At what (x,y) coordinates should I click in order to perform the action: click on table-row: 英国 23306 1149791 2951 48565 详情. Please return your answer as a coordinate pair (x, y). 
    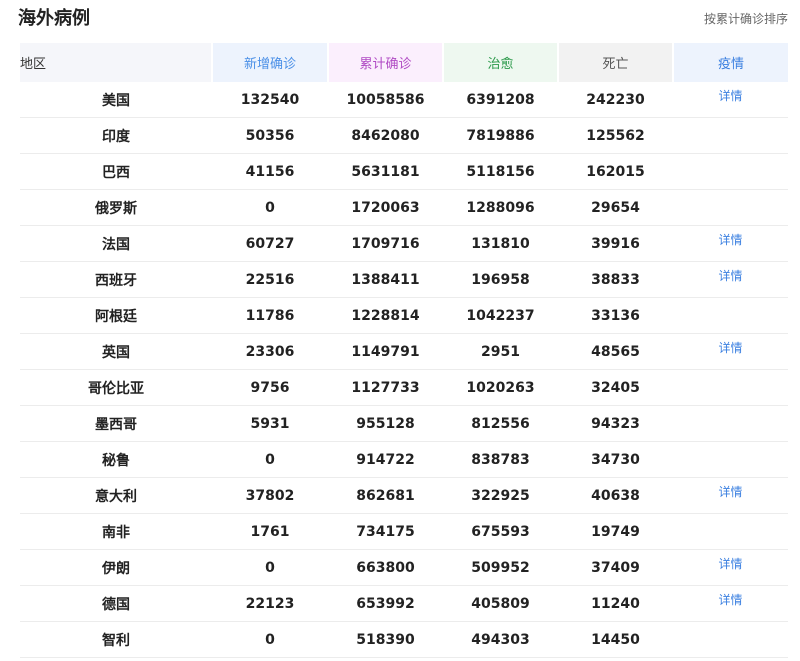
    Looking at the image, I should click on (404, 351).